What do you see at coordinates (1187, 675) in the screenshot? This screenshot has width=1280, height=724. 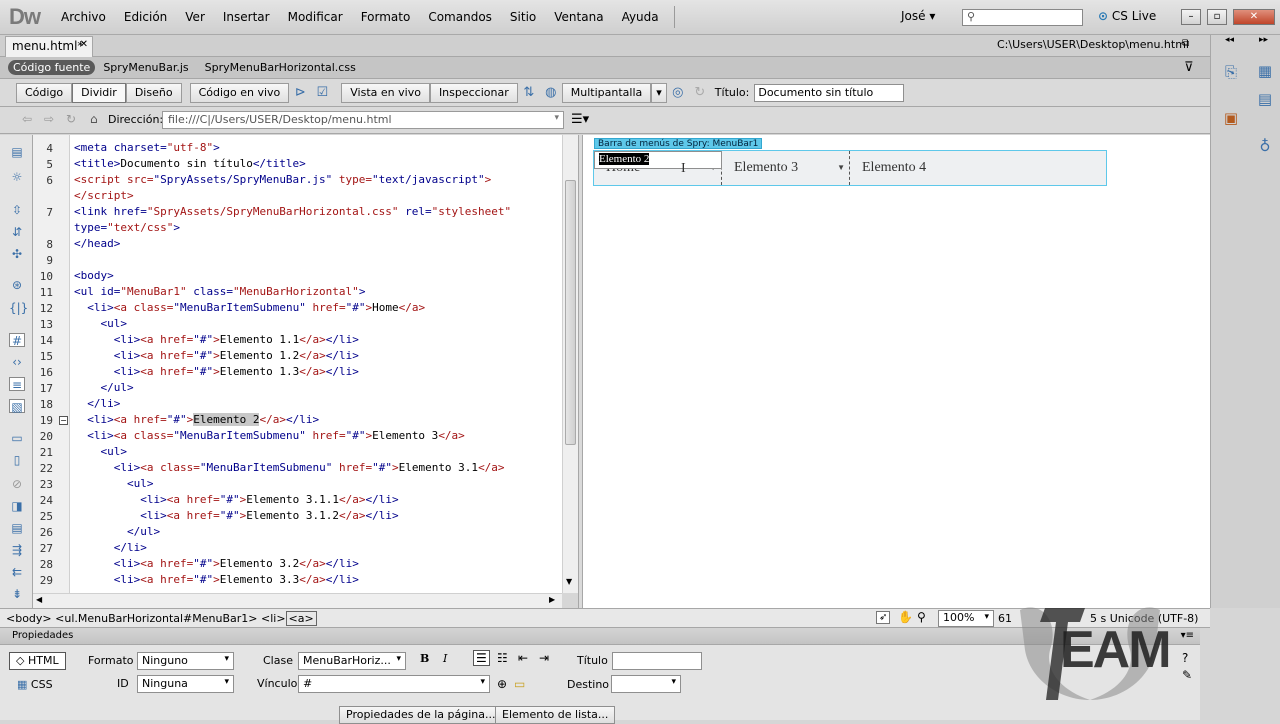 I see `edit-icon: ✎` at bounding box center [1187, 675].